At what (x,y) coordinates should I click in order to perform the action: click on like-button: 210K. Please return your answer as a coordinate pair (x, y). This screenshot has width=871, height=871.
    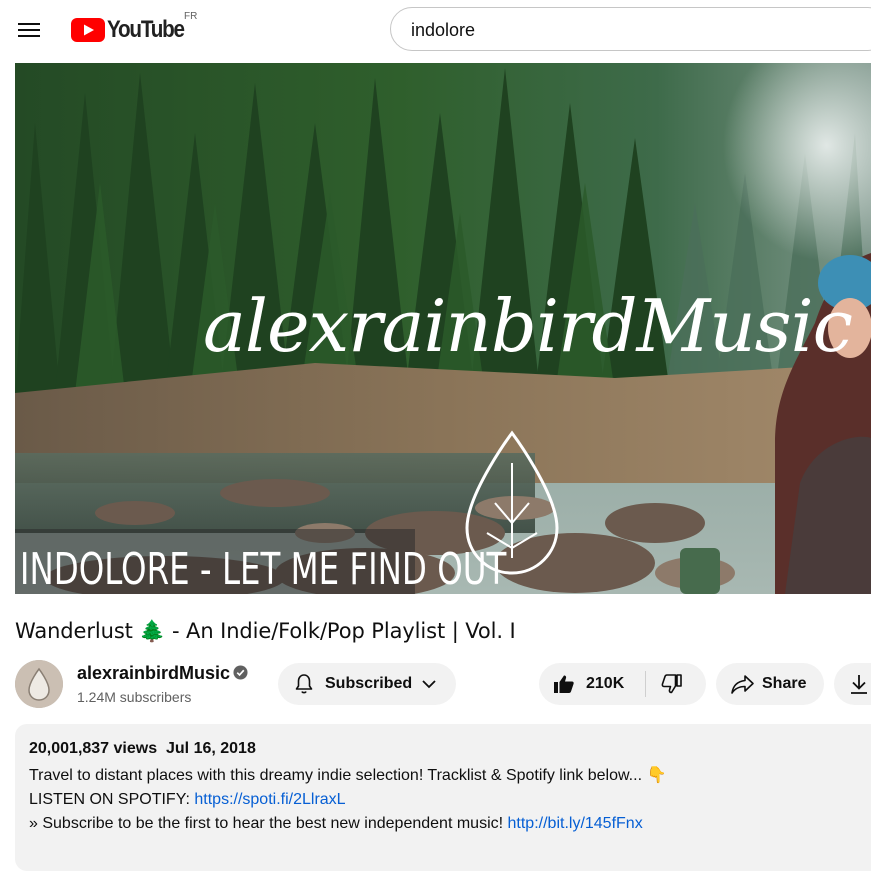
    Looking at the image, I should click on (592, 684).